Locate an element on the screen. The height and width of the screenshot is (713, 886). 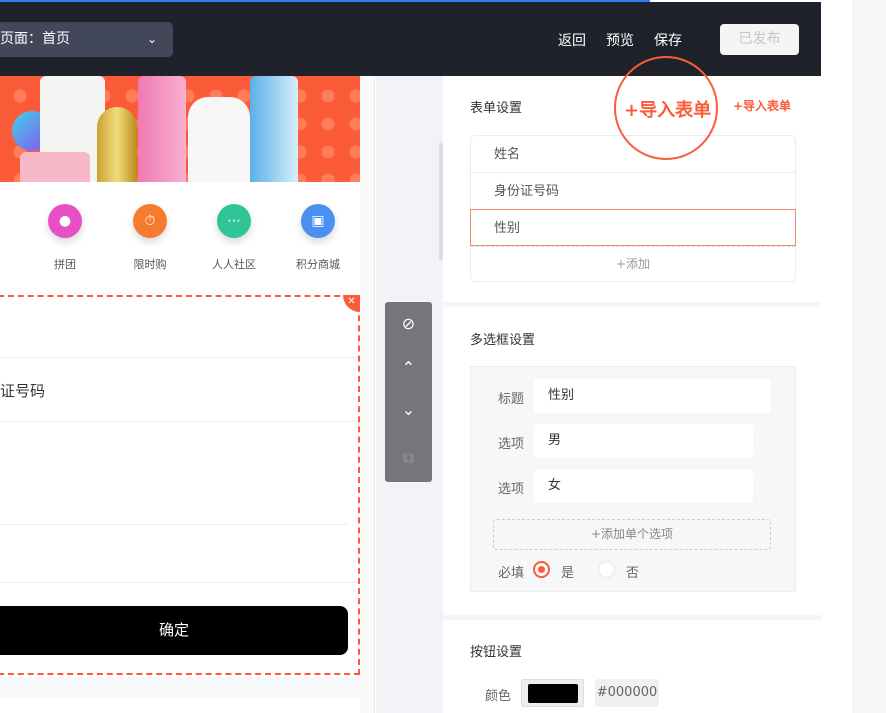
copy-icon: ⧉ is located at coordinates (408, 458).